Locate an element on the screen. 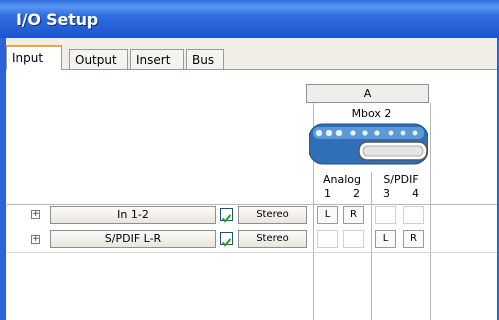  tab-bar: Input Output Insert Bus is located at coordinates (251, 57).